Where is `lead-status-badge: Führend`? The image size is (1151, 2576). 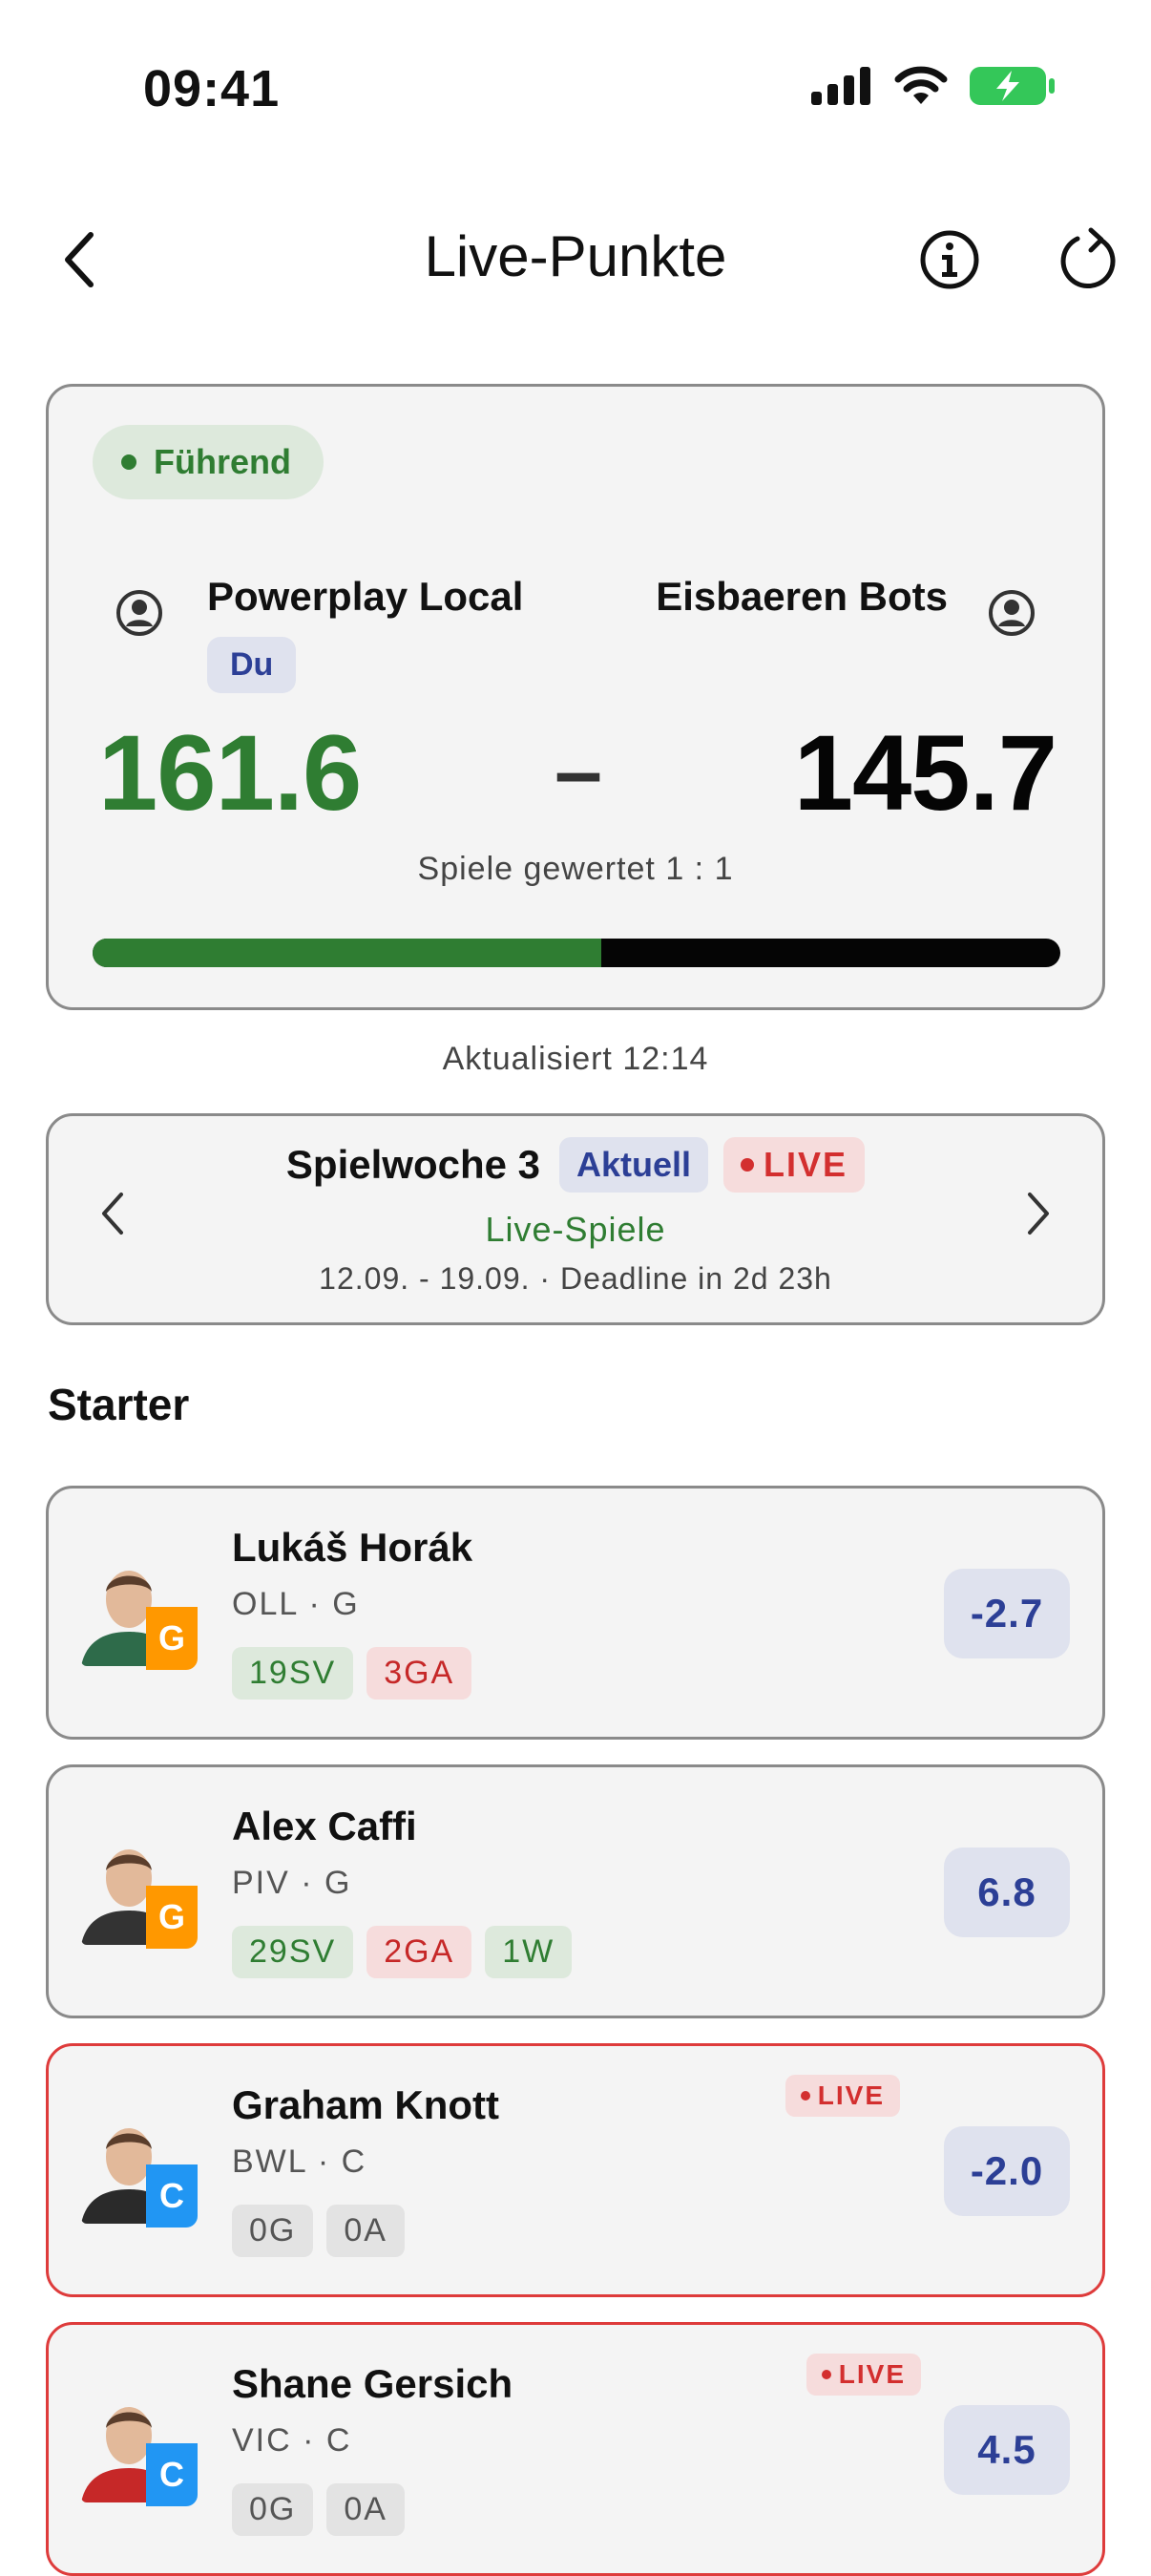
lead-status-badge: Führend is located at coordinates (208, 462).